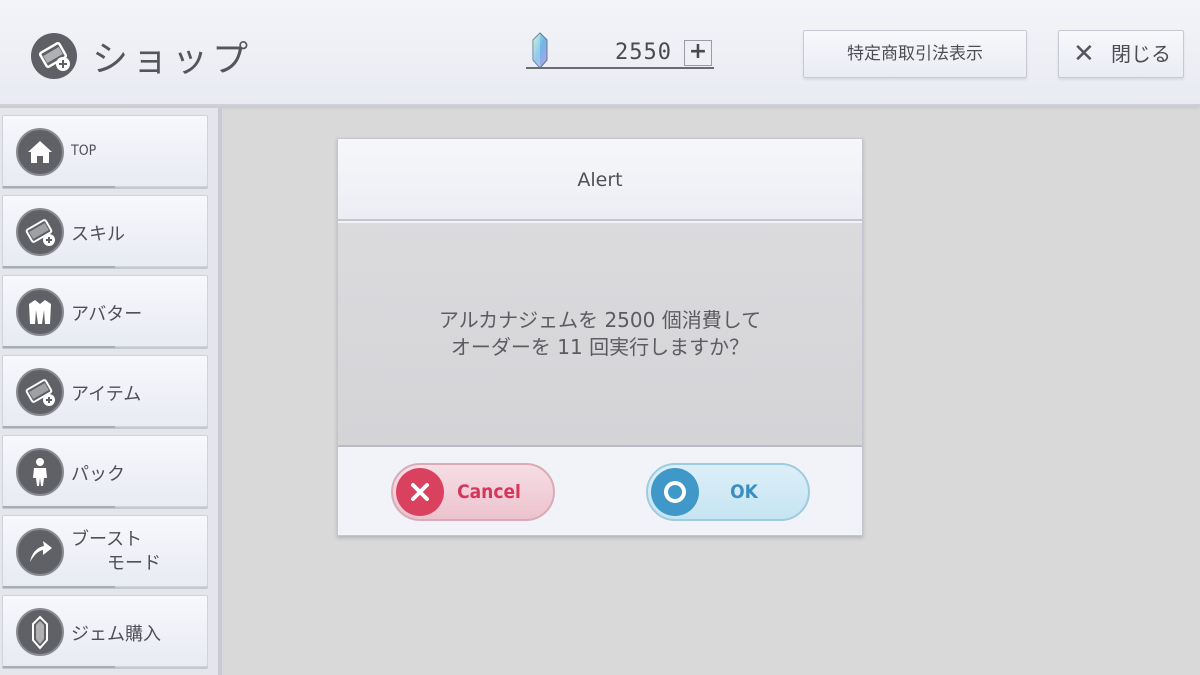  What do you see at coordinates (643, 52) in the screenshot?
I see `gem-count: 2550` at bounding box center [643, 52].